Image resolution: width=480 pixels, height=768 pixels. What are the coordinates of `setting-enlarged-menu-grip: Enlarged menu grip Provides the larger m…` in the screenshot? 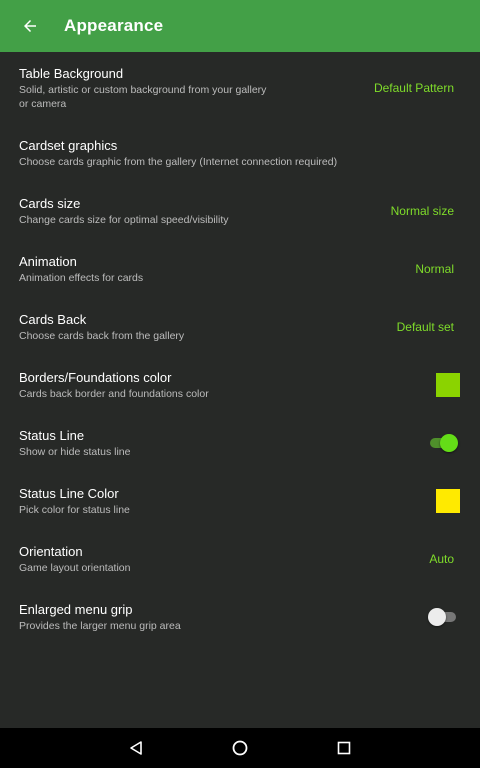 It's located at (240, 617).